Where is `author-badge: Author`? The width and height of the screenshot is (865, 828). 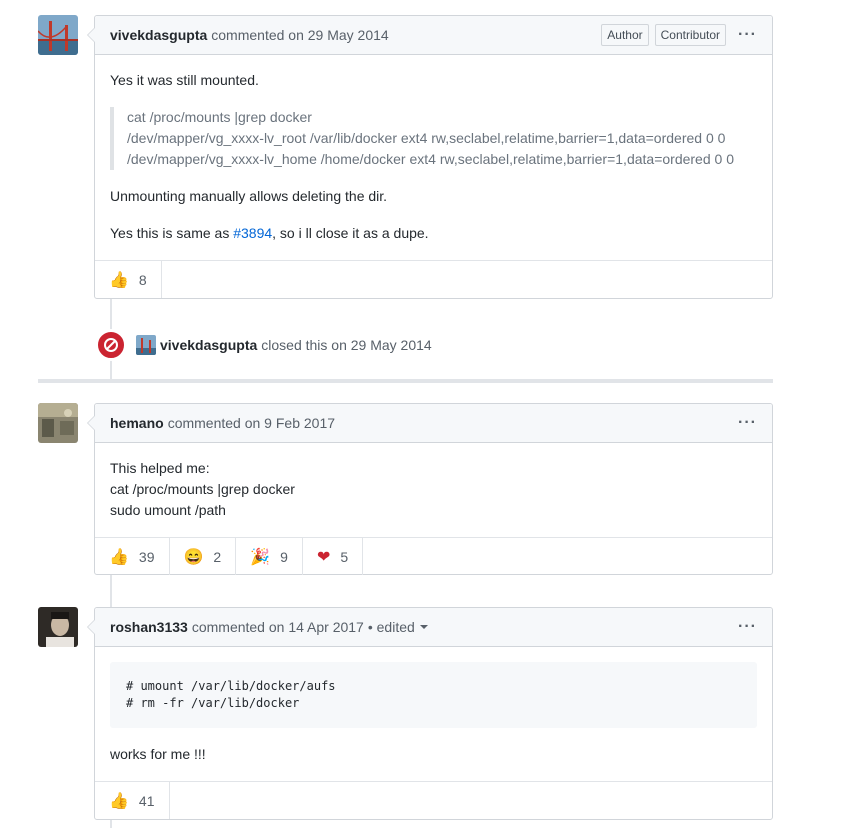
author-badge: Author is located at coordinates (625, 35).